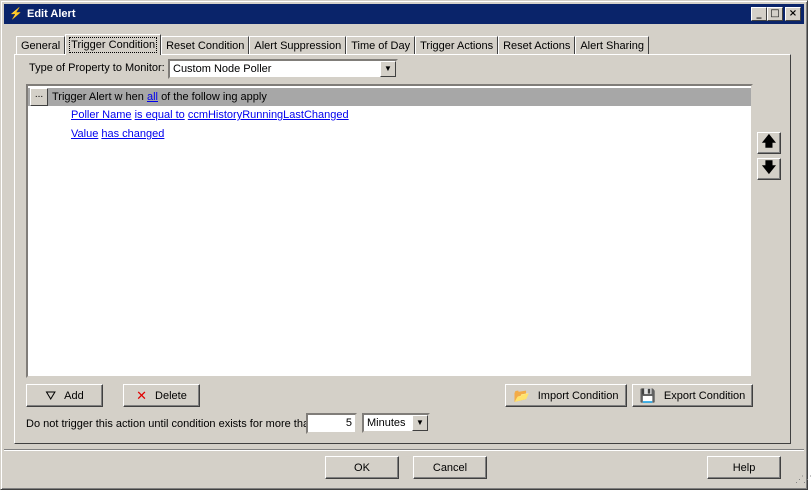 The height and width of the screenshot is (493, 811). What do you see at coordinates (160, 115) in the screenshot?
I see `condition-operator-link: is equal to` at bounding box center [160, 115].